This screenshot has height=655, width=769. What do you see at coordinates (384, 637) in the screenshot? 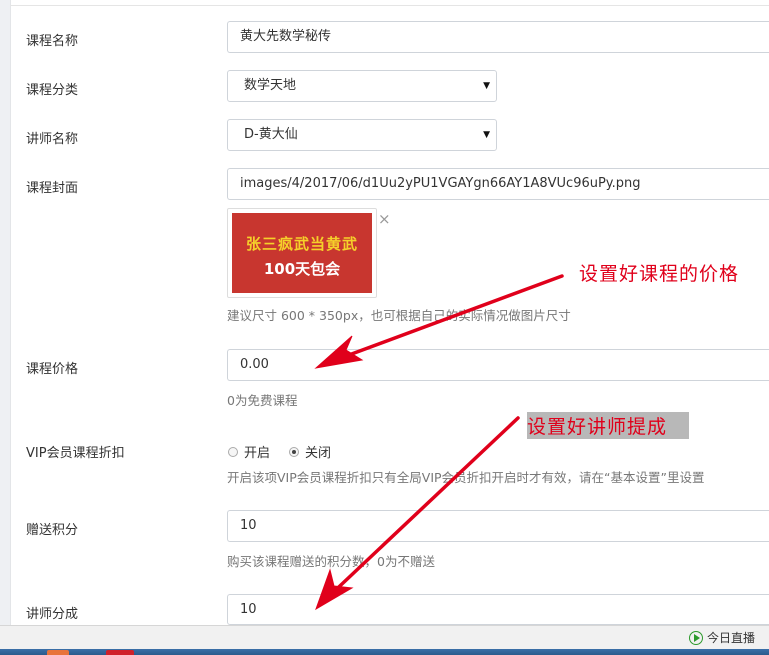
I see `browser-status-bar: 今日直播` at bounding box center [384, 637].